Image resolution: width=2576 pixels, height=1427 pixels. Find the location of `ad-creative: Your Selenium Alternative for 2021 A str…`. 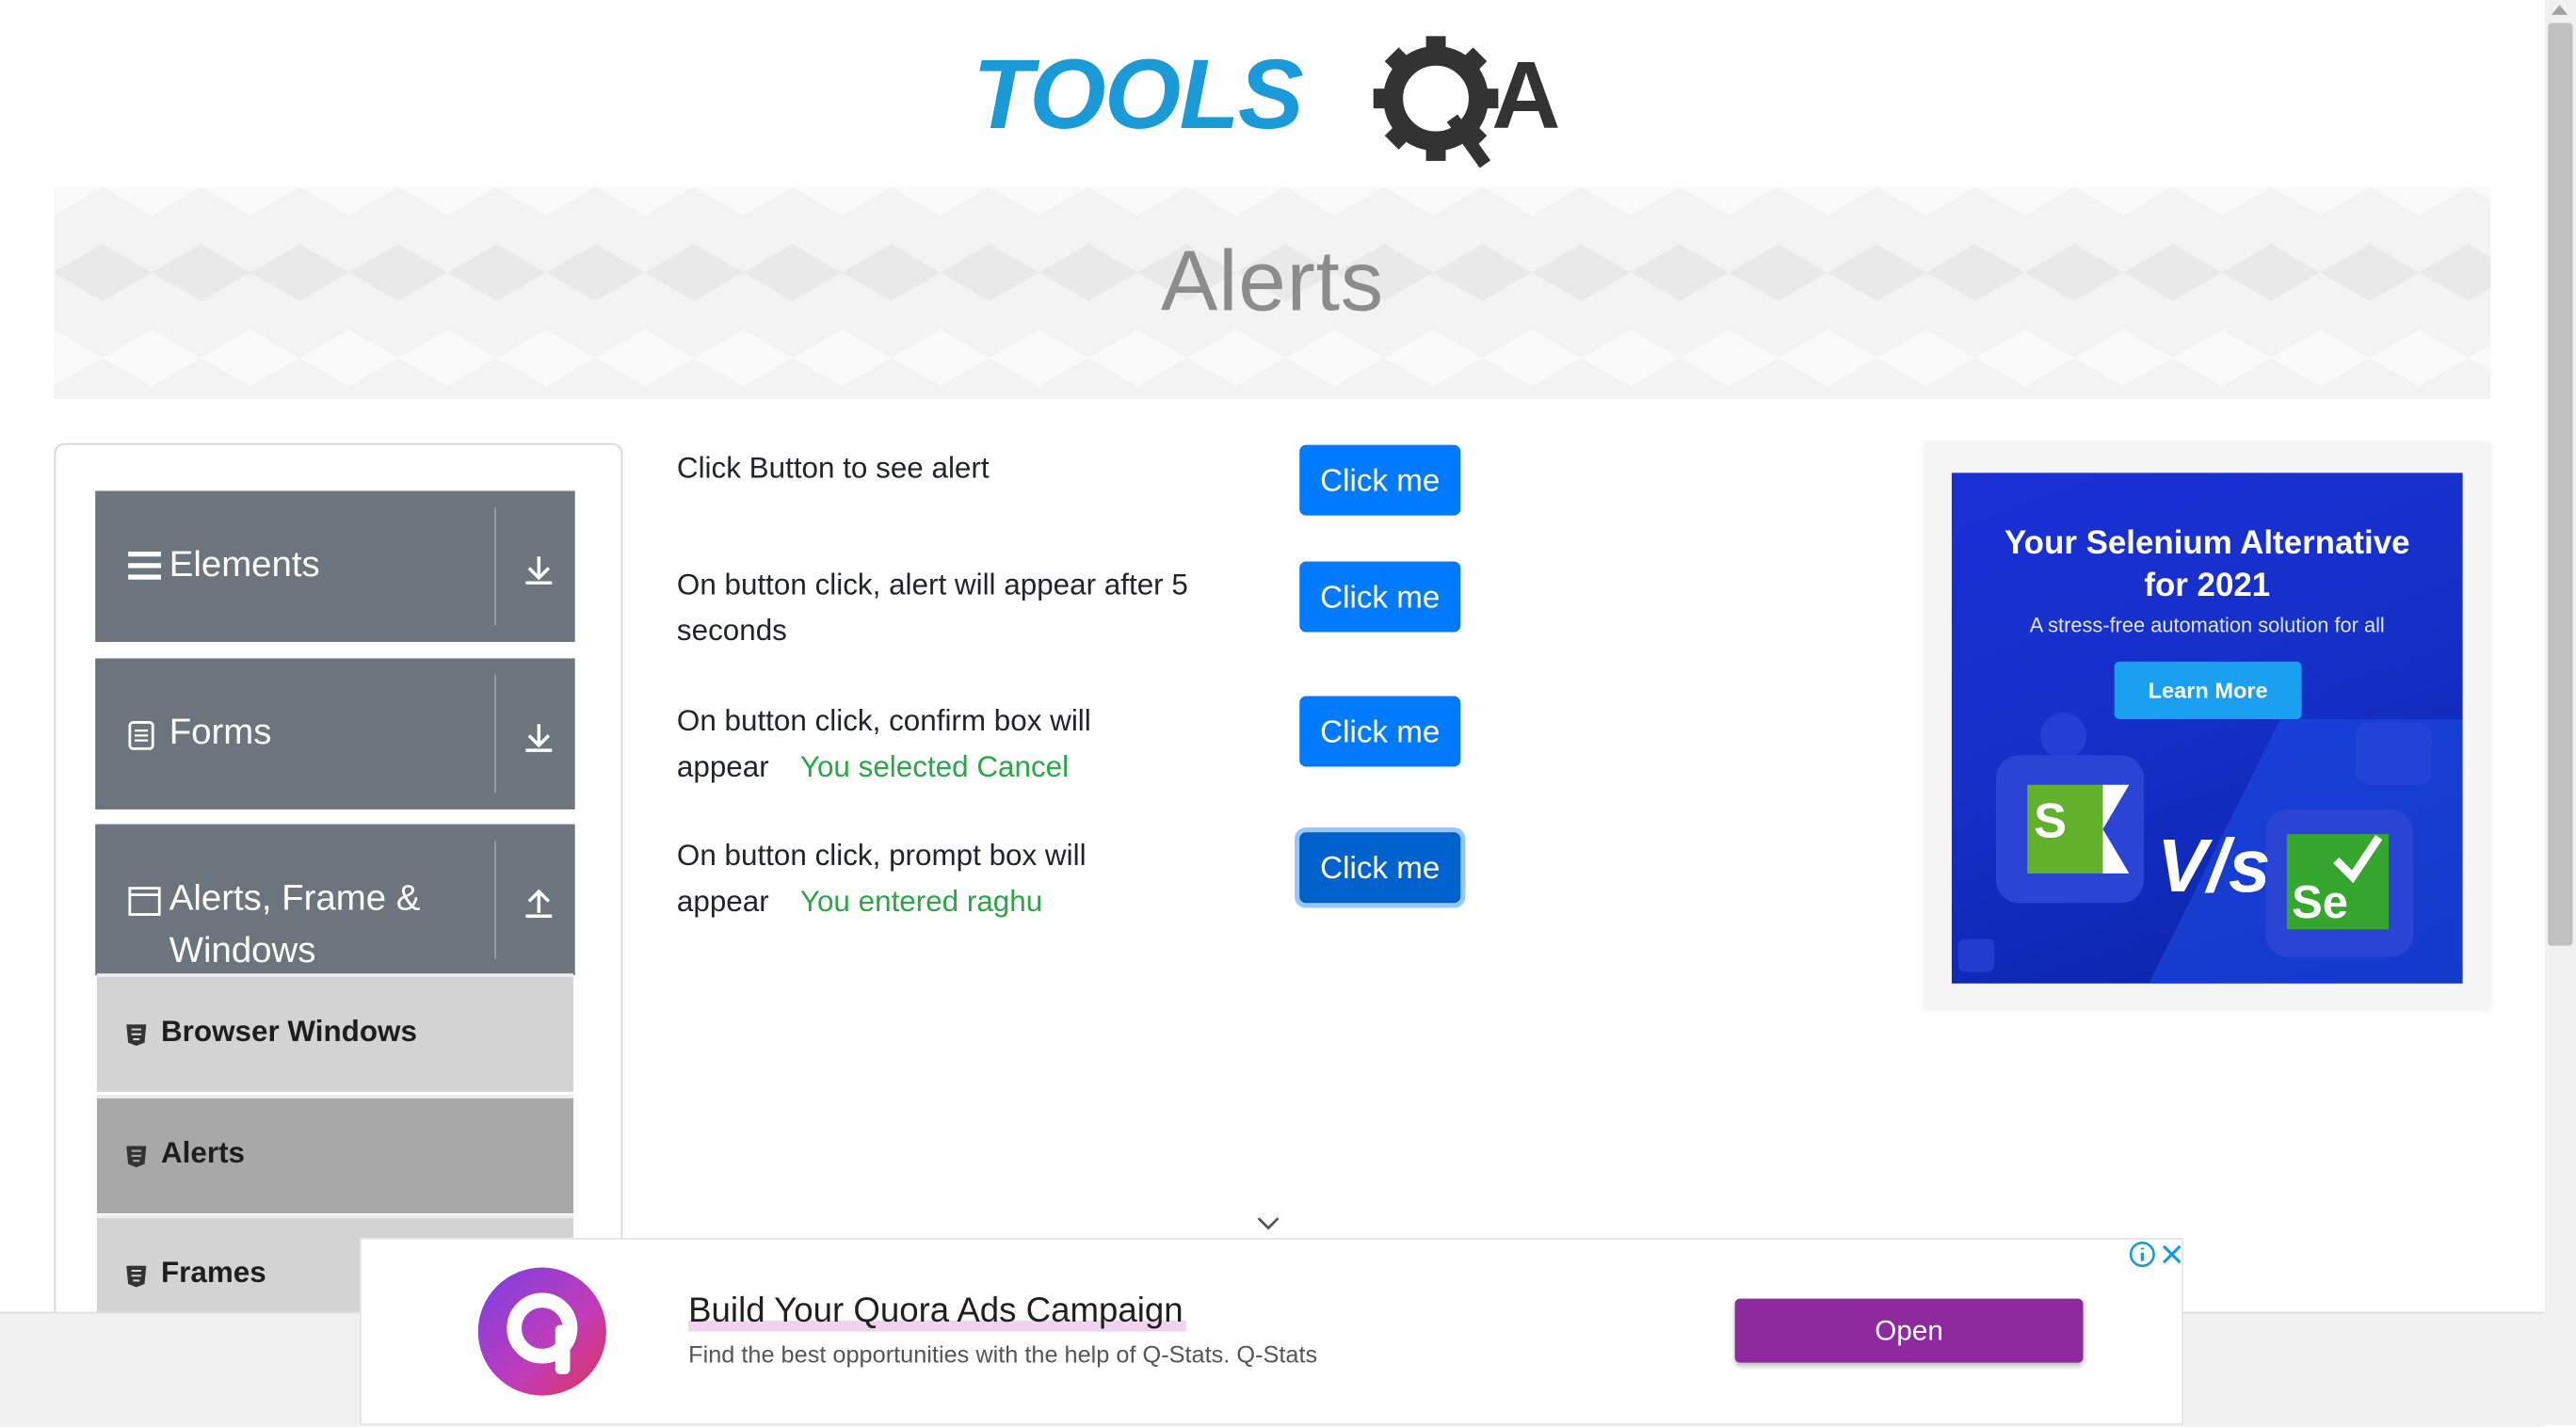

ad-creative: Your Selenium Alternative for 2021 A str… is located at coordinates (2207, 728).